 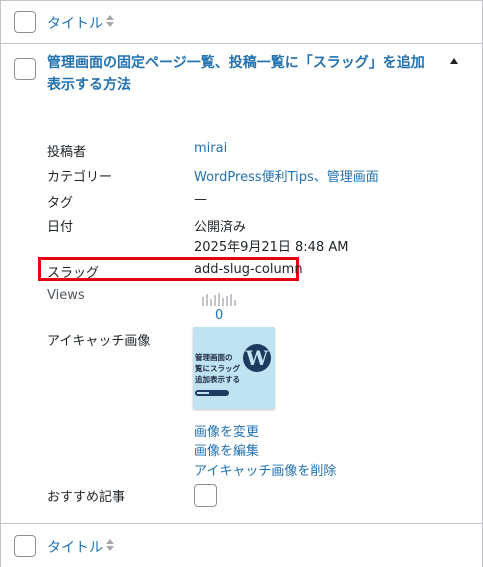 I want to click on author-link: mirai, so click(x=210, y=148).